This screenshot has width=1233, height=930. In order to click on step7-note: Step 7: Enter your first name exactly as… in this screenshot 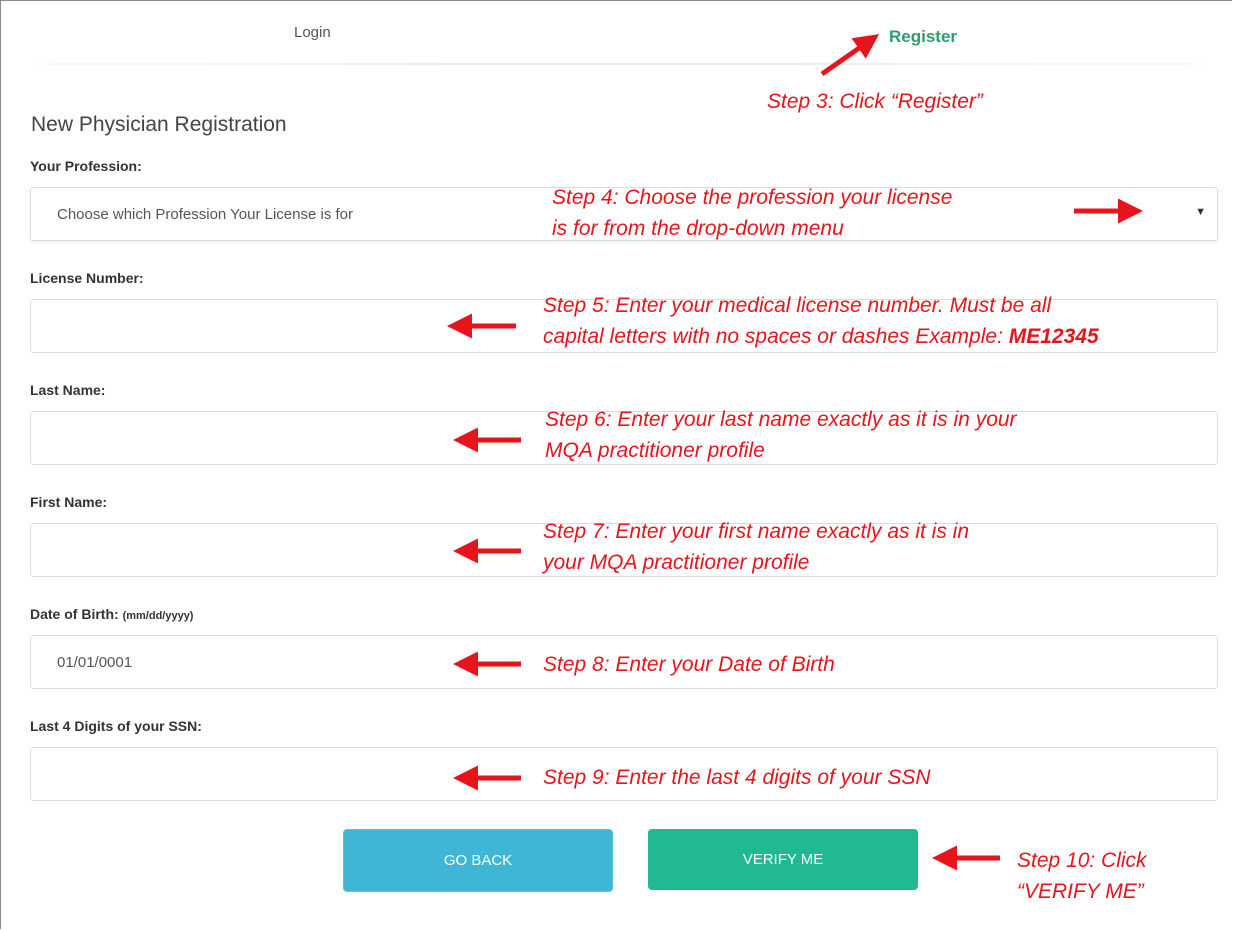, I will do `click(756, 547)`.